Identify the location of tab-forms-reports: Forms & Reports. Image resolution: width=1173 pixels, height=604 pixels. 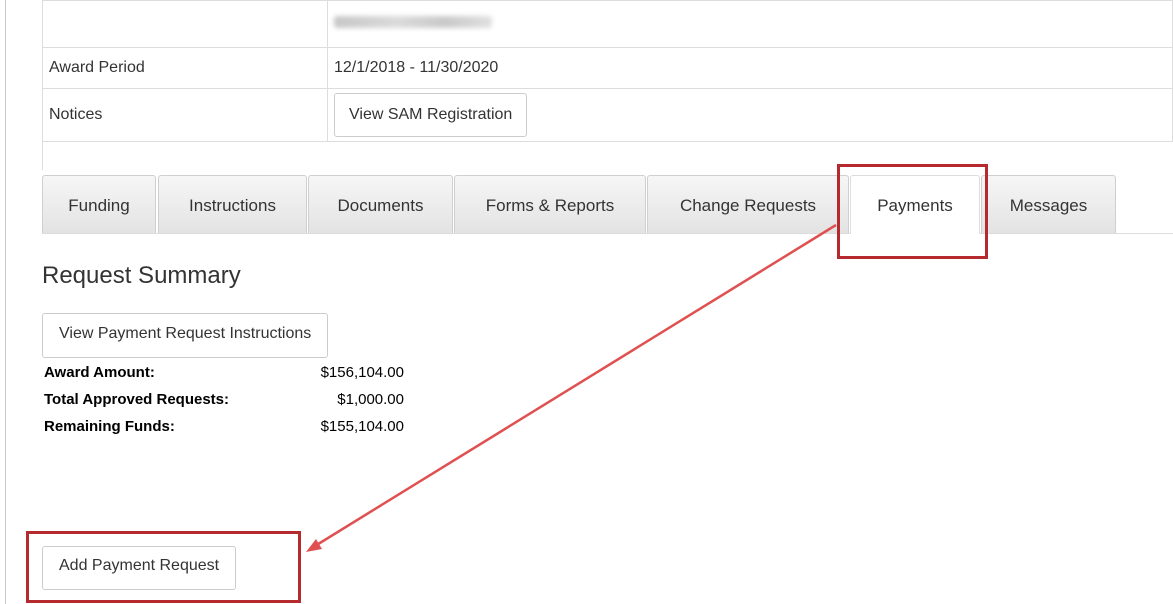
(550, 204).